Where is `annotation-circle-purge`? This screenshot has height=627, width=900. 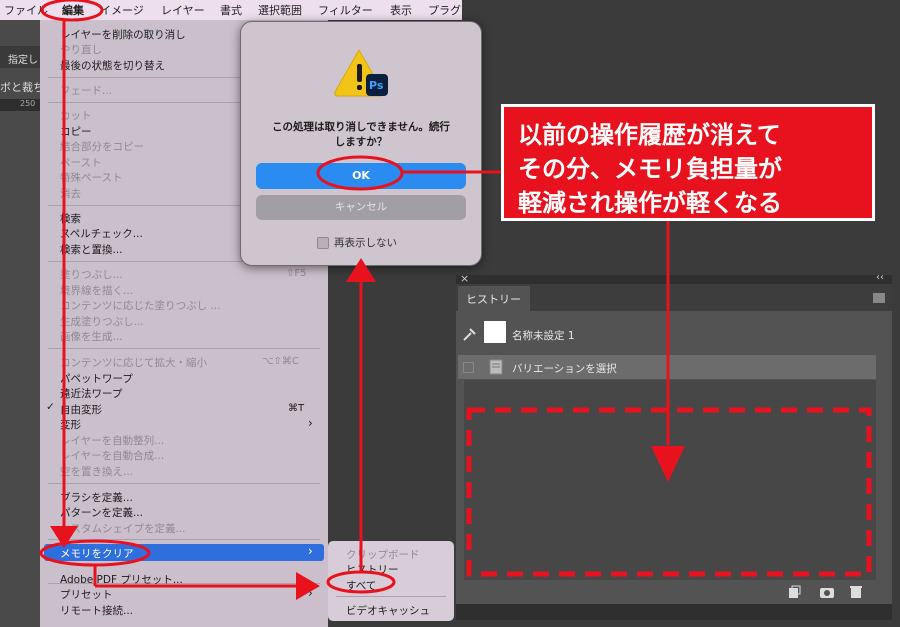 annotation-circle-purge is located at coordinates (95, 553).